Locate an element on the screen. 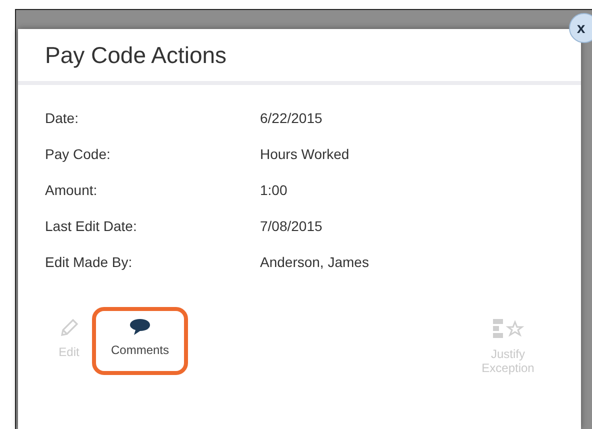 The height and width of the screenshot is (429, 592). field-value: Anderson, James is located at coordinates (314, 262).